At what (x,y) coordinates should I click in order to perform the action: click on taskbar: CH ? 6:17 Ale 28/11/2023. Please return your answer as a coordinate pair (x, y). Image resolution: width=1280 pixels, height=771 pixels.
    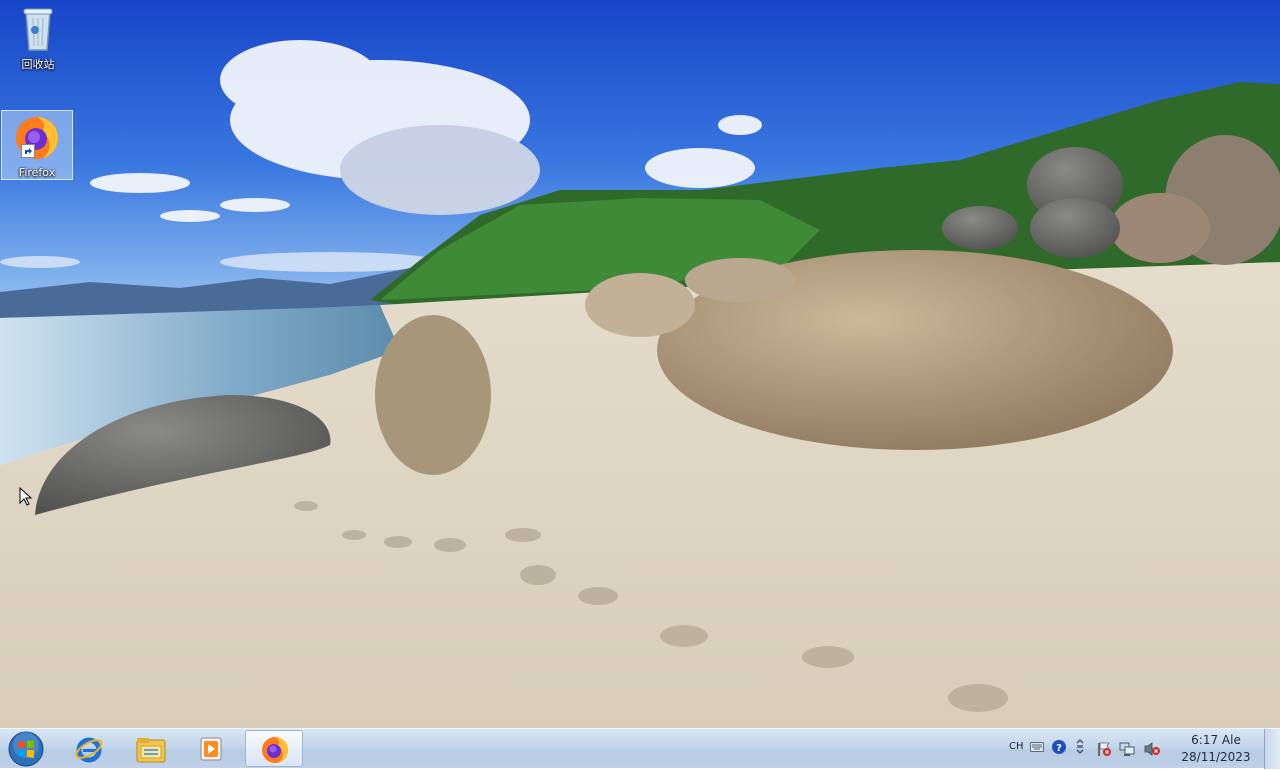
    Looking at the image, I should click on (640, 748).